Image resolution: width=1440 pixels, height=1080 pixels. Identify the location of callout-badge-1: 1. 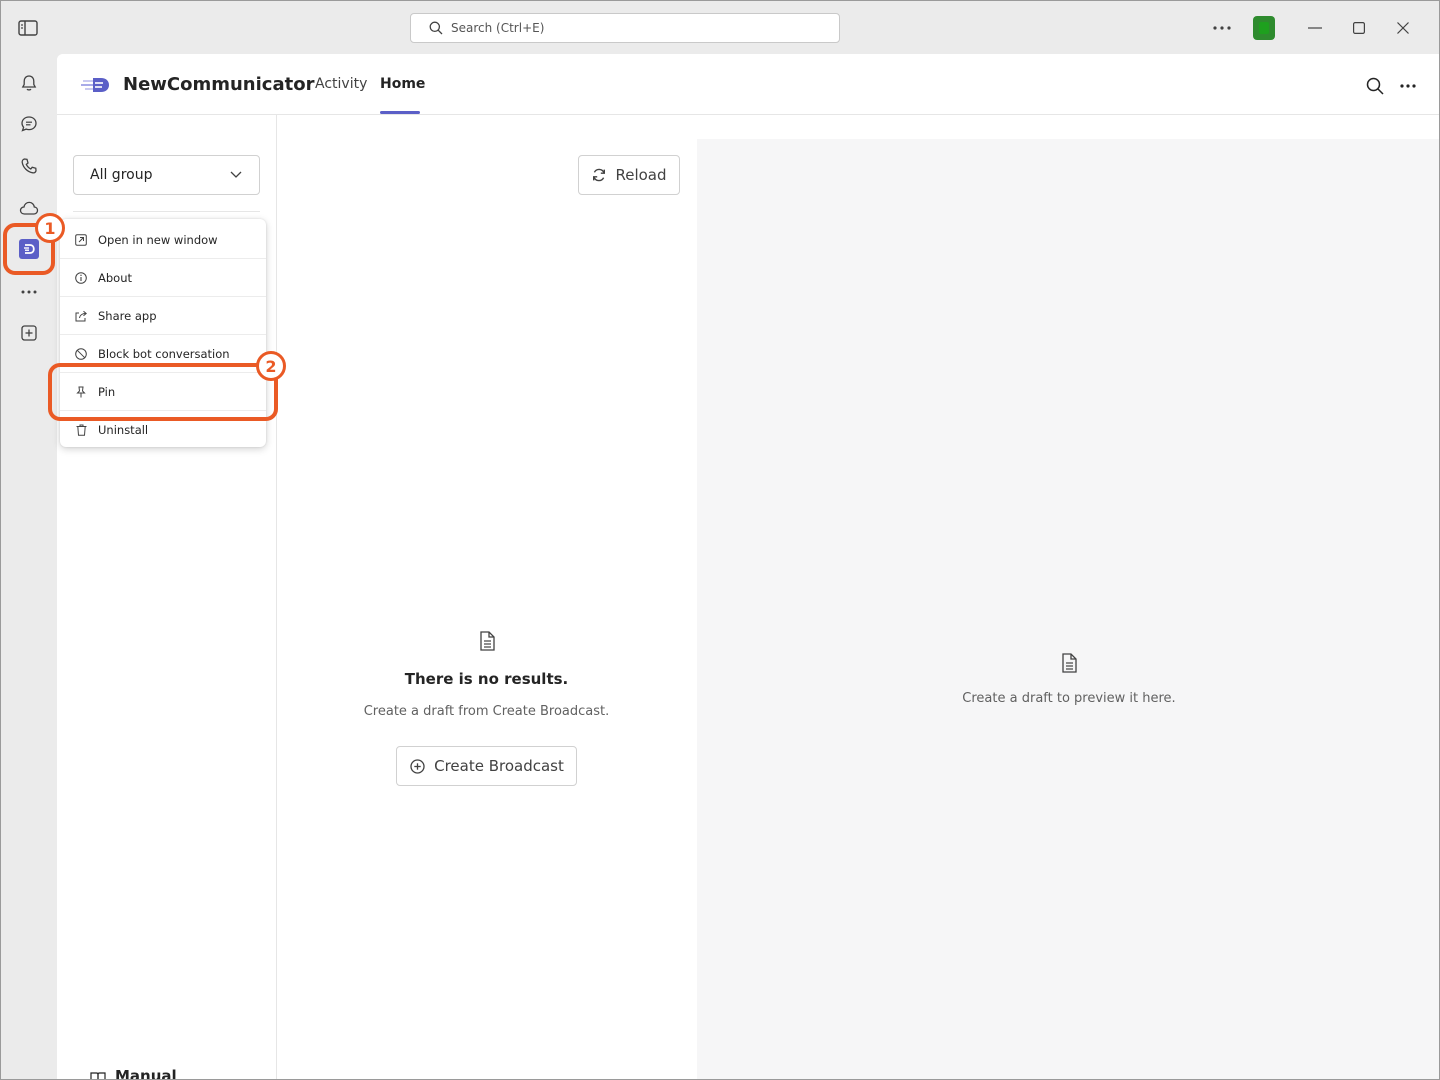
(50, 228).